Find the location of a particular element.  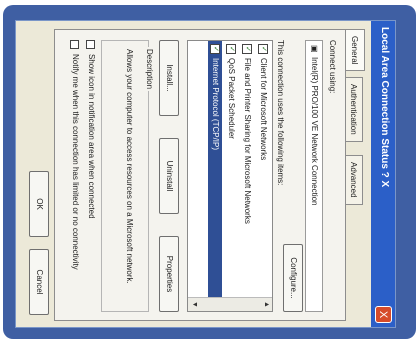

device-name: Intel(R) PRO/100 VE Network Connection is located at coordinates (314, 131).